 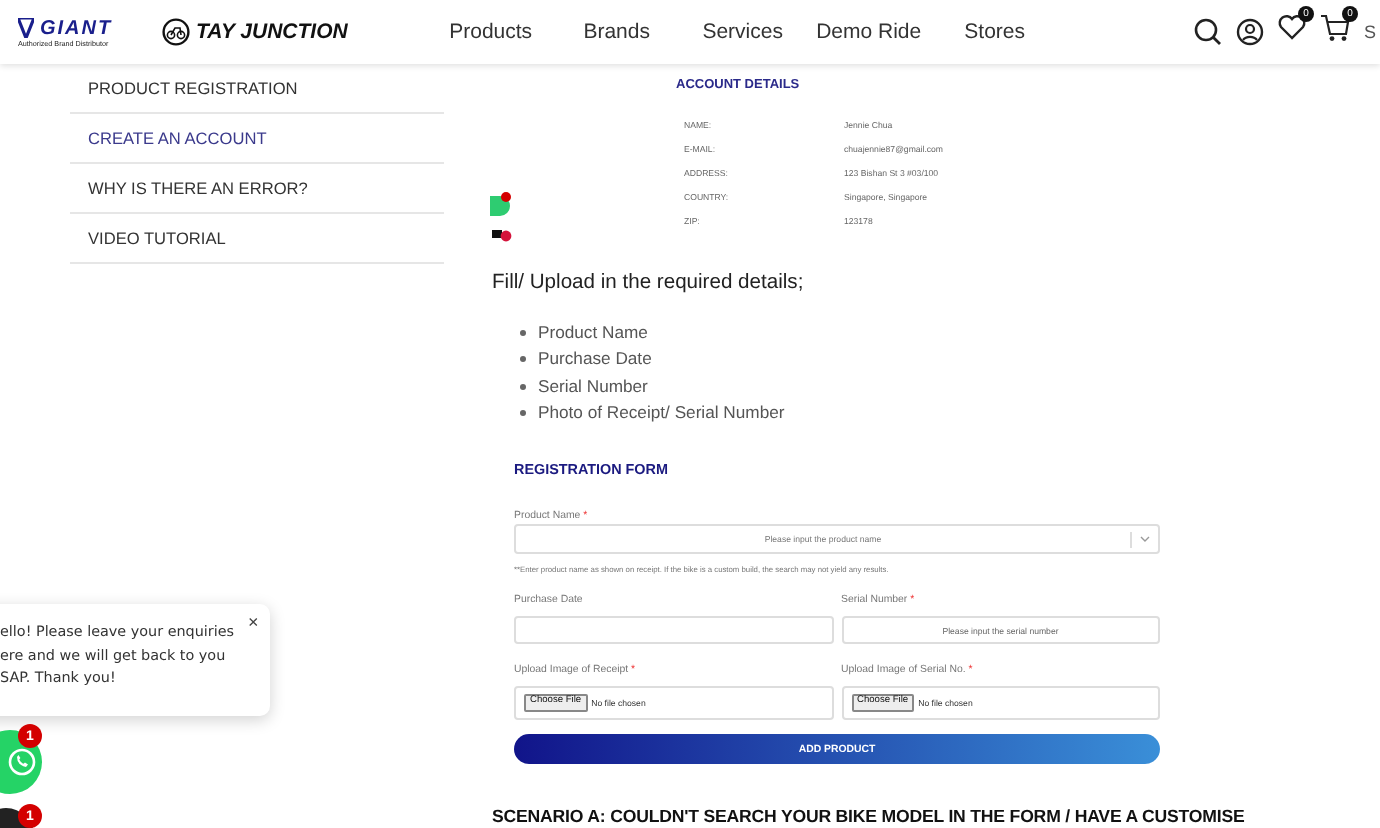 What do you see at coordinates (502, 235) in the screenshot?
I see `floating-message-icon` at bounding box center [502, 235].